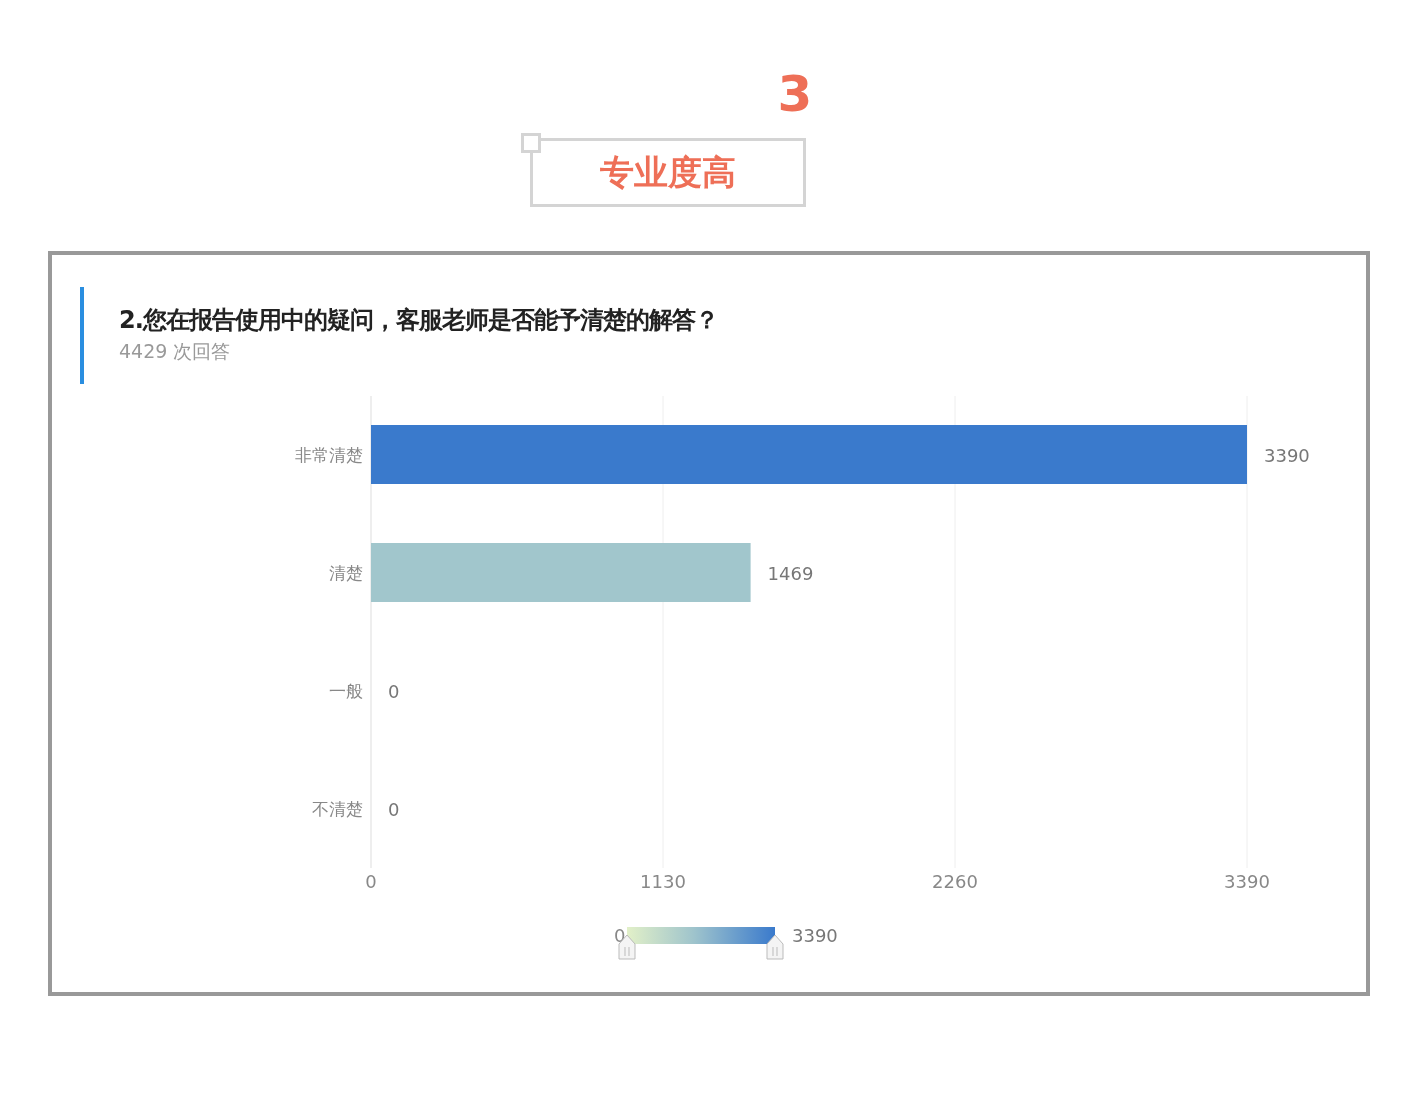  What do you see at coordinates (371, 881) in the screenshot?
I see `axis-tick-label: 0` at bounding box center [371, 881].